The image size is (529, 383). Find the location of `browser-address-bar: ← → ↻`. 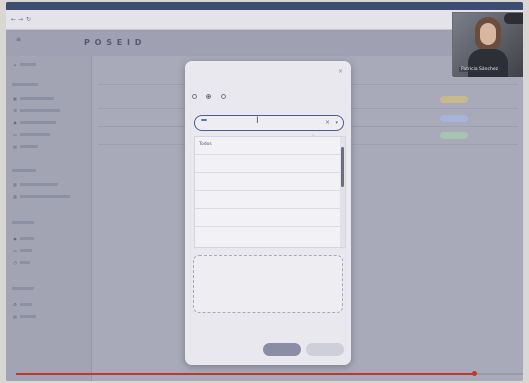

browser-address-bar: ← → ↻ is located at coordinates (264, 20).